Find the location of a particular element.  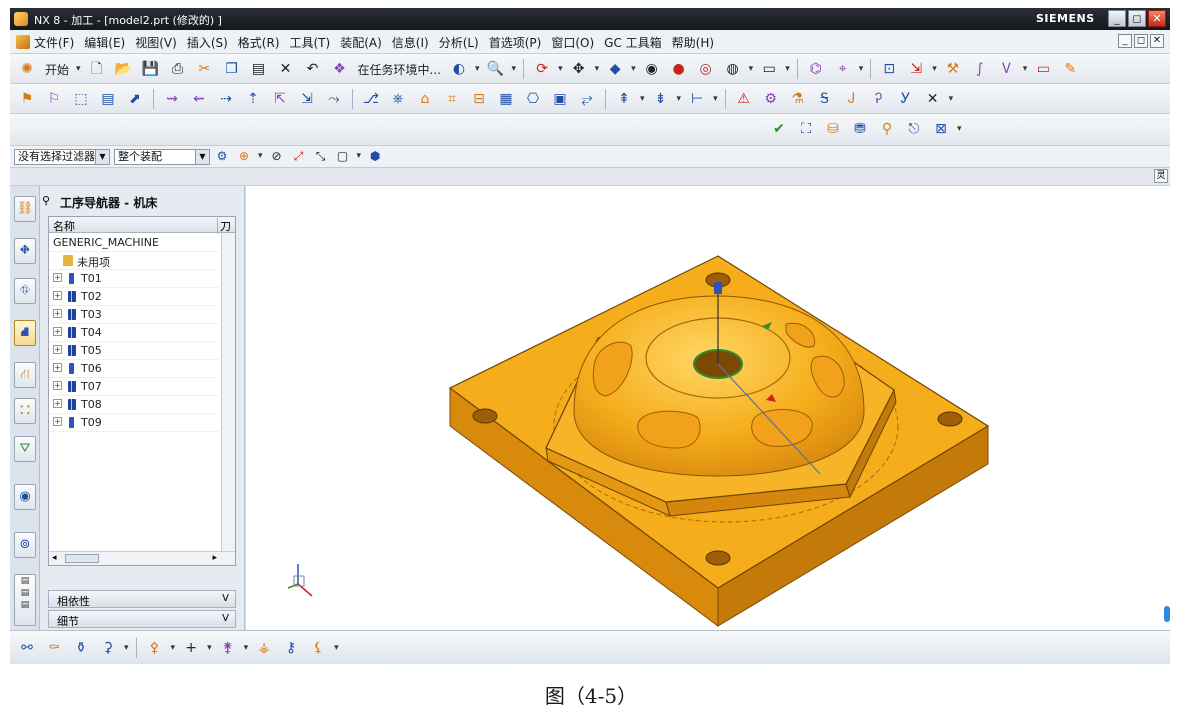

operation-navigator-icon: ⛘ is located at coordinates (25, 333).